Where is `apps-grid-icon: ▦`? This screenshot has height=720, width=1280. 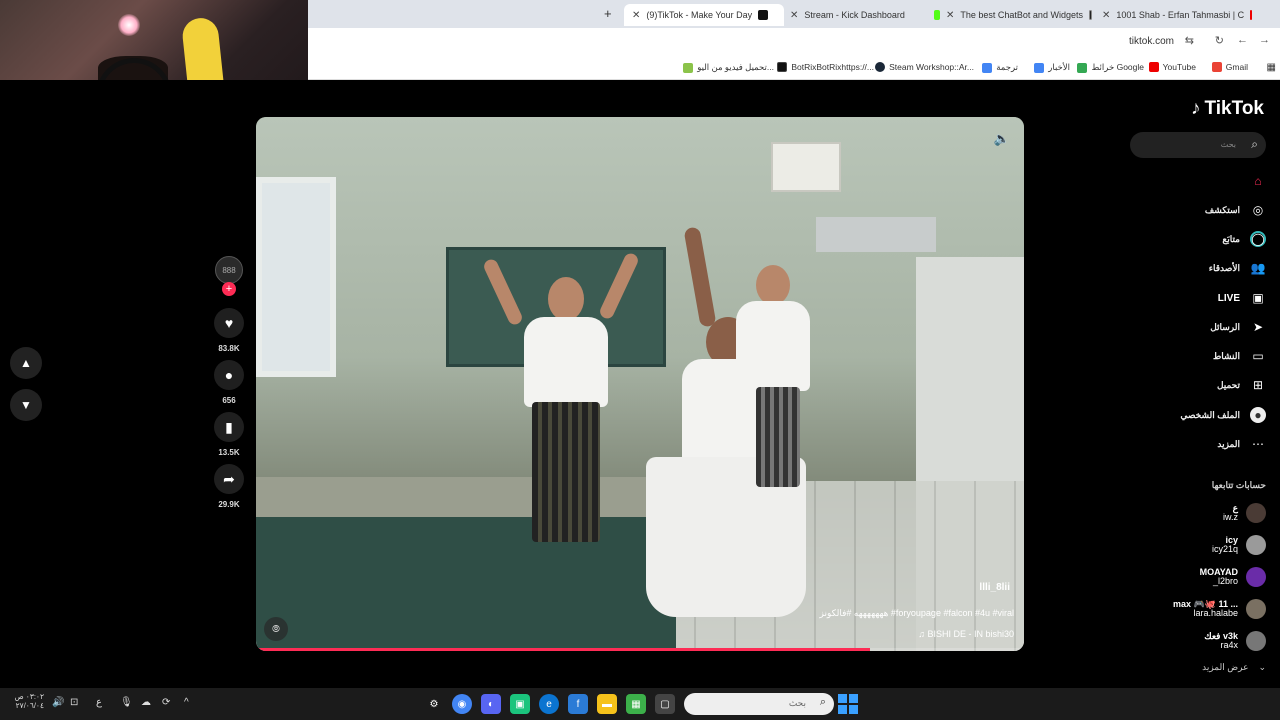
apps-grid-icon: ▦ is located at coordinates (1271, 67).